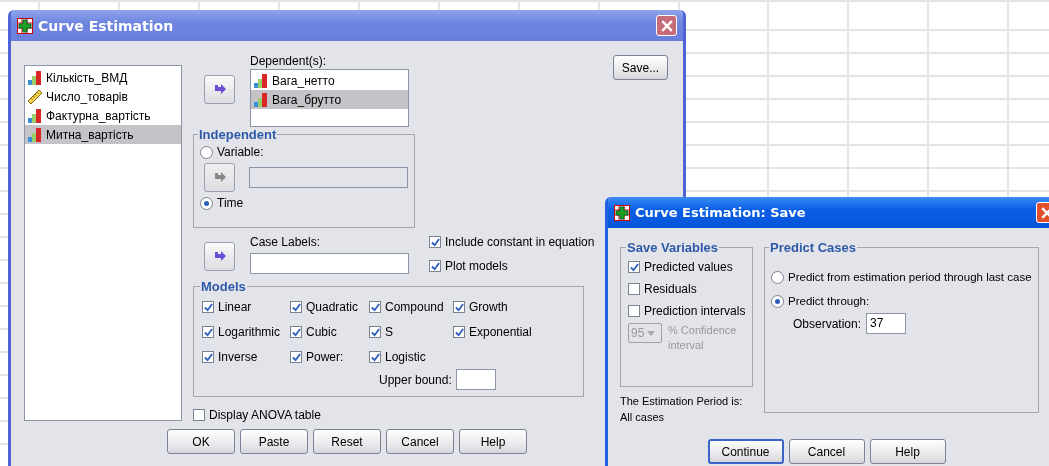 The image size is (1049, 466). What do you see at coordinates (103, 96) in the screenshot?
I see `variable-item: Число_товарів` at bounding box center [103, 96].